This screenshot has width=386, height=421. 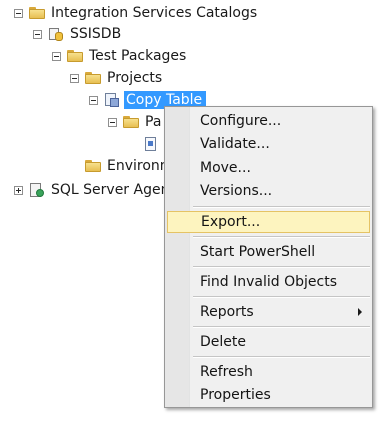 I want to click on tree-node-test-packages: Test Packages, so click(x=119, y=56).